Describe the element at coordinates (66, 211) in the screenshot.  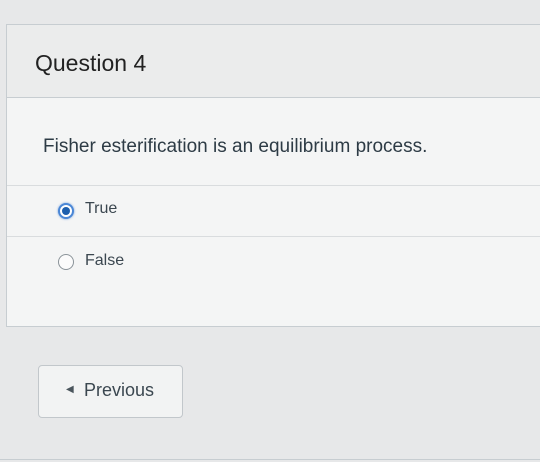
I see `radio-button-selected` at that location.